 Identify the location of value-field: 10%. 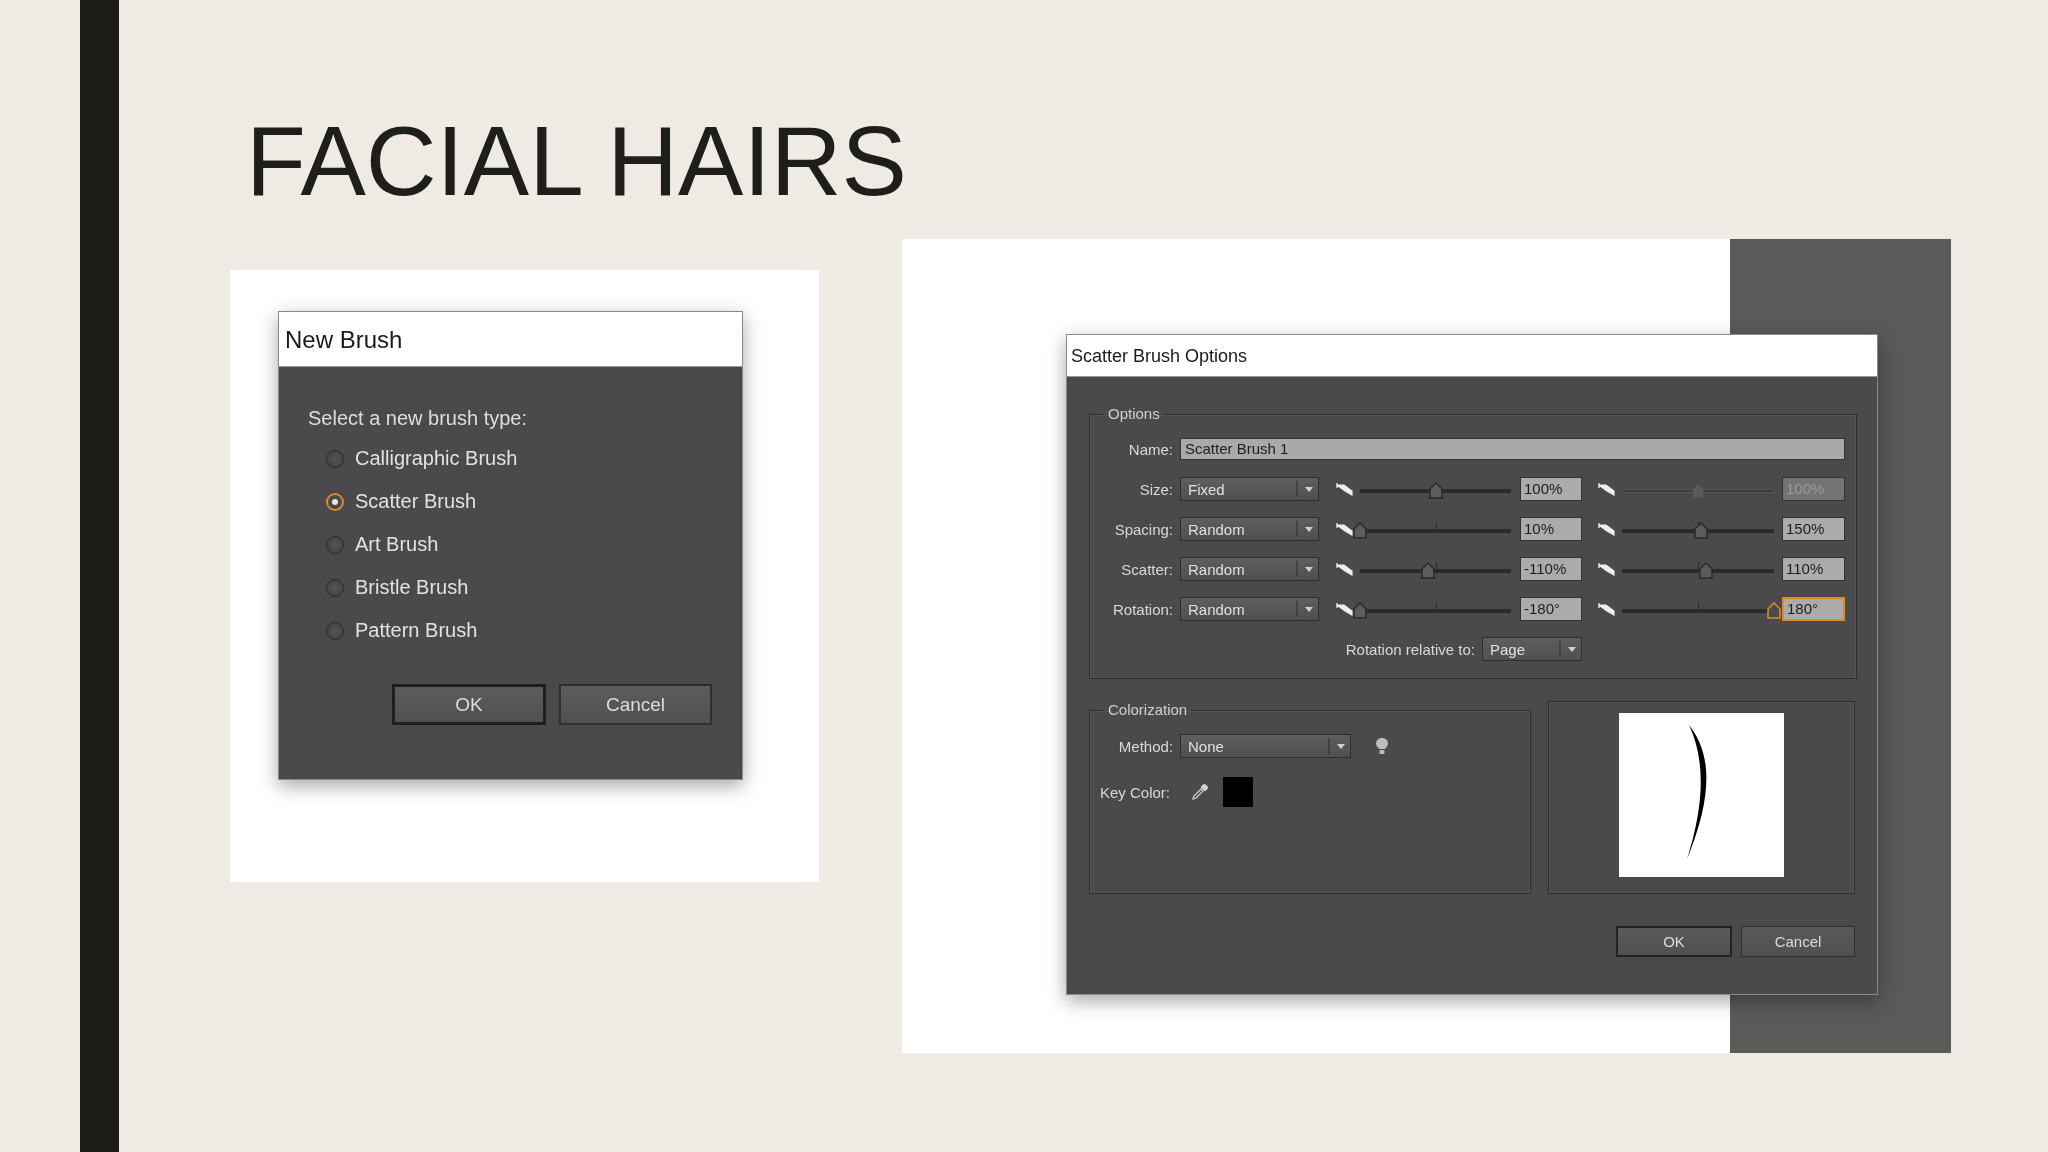
(1551, 529).